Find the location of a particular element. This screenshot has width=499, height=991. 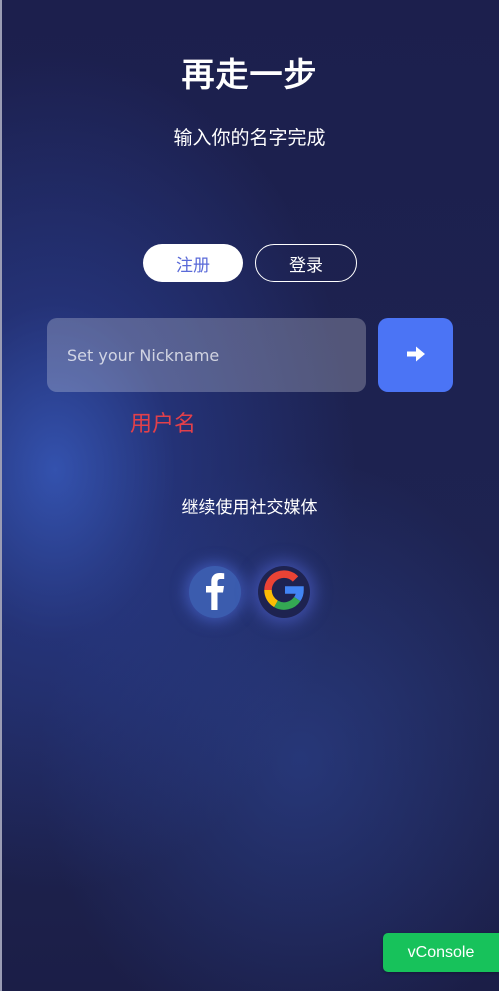

tab-login: 登录 is located at coordinates (306, 263).